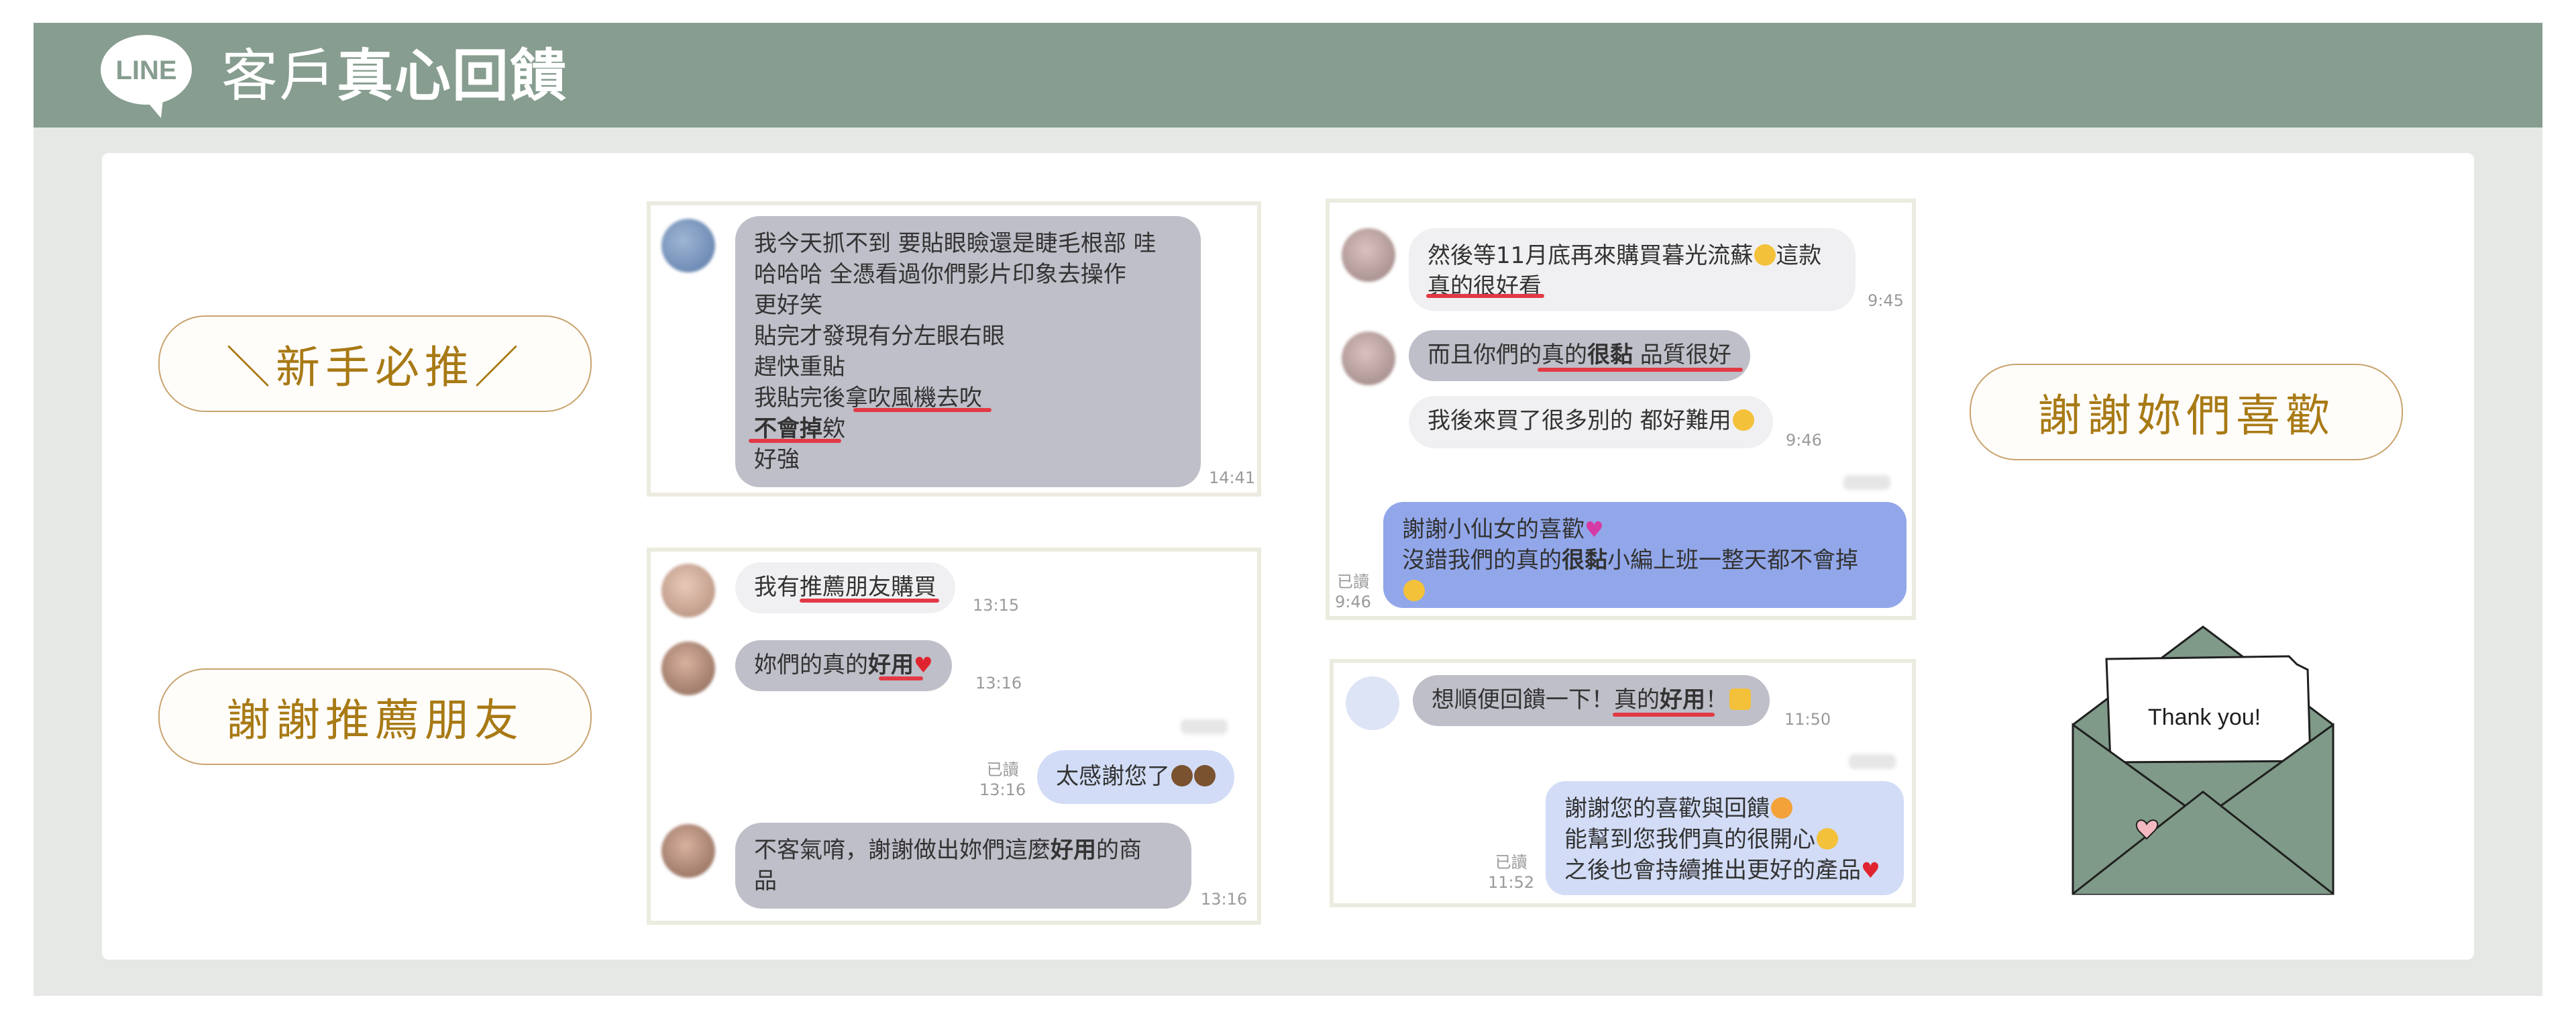 This screenshot has height=1020, width=2576. Describe the element at coordinates (1493, 529) in the screenshot. I see `message-text: 謝謝小仙女的喜歡` at that location.